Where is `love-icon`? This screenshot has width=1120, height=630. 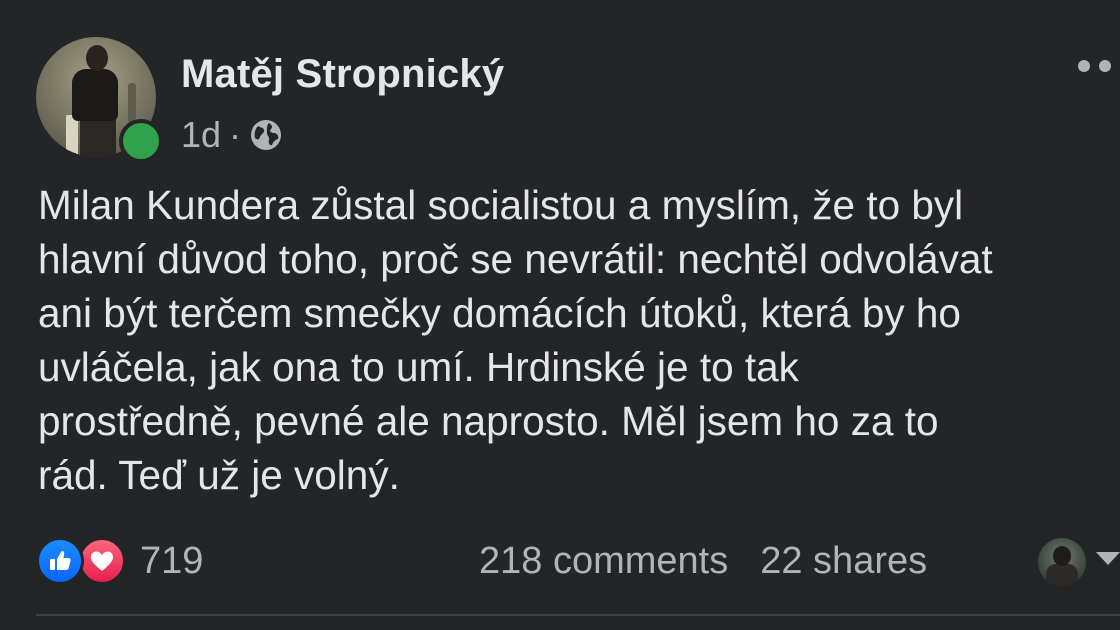 love-icon is located at coordinates (102, 561).